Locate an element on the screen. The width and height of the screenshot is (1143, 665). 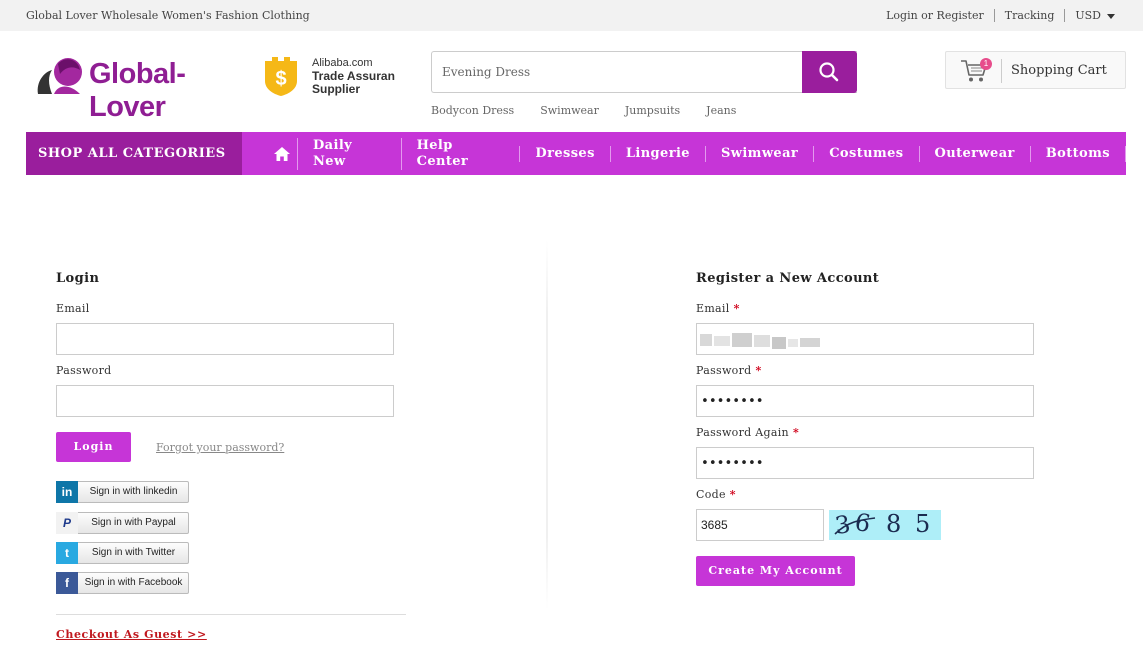
paypal-icon: P is located at coordinates (67, 523).